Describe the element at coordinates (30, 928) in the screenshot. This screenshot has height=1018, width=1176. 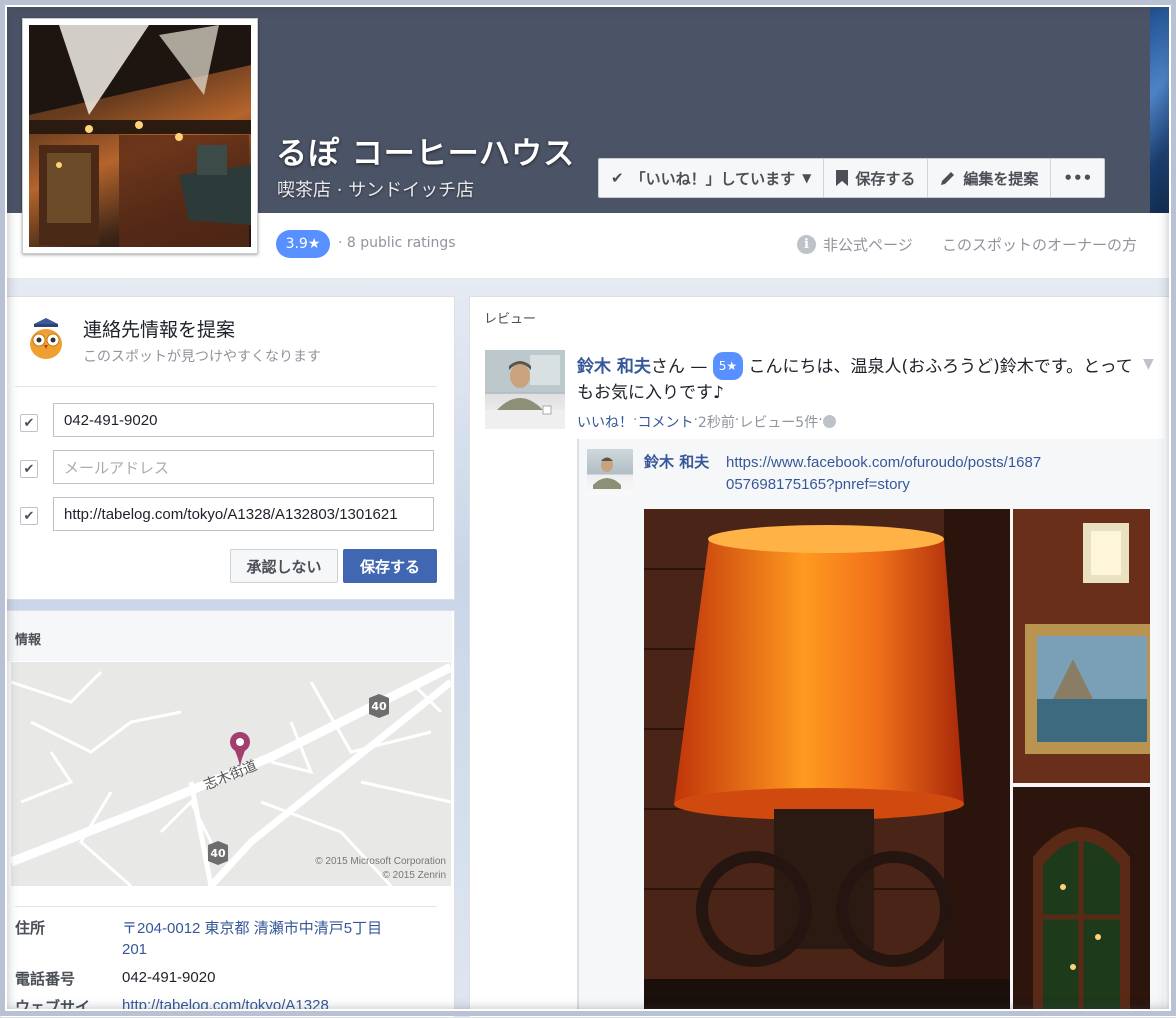
I see `address-label: 住所` at that location.